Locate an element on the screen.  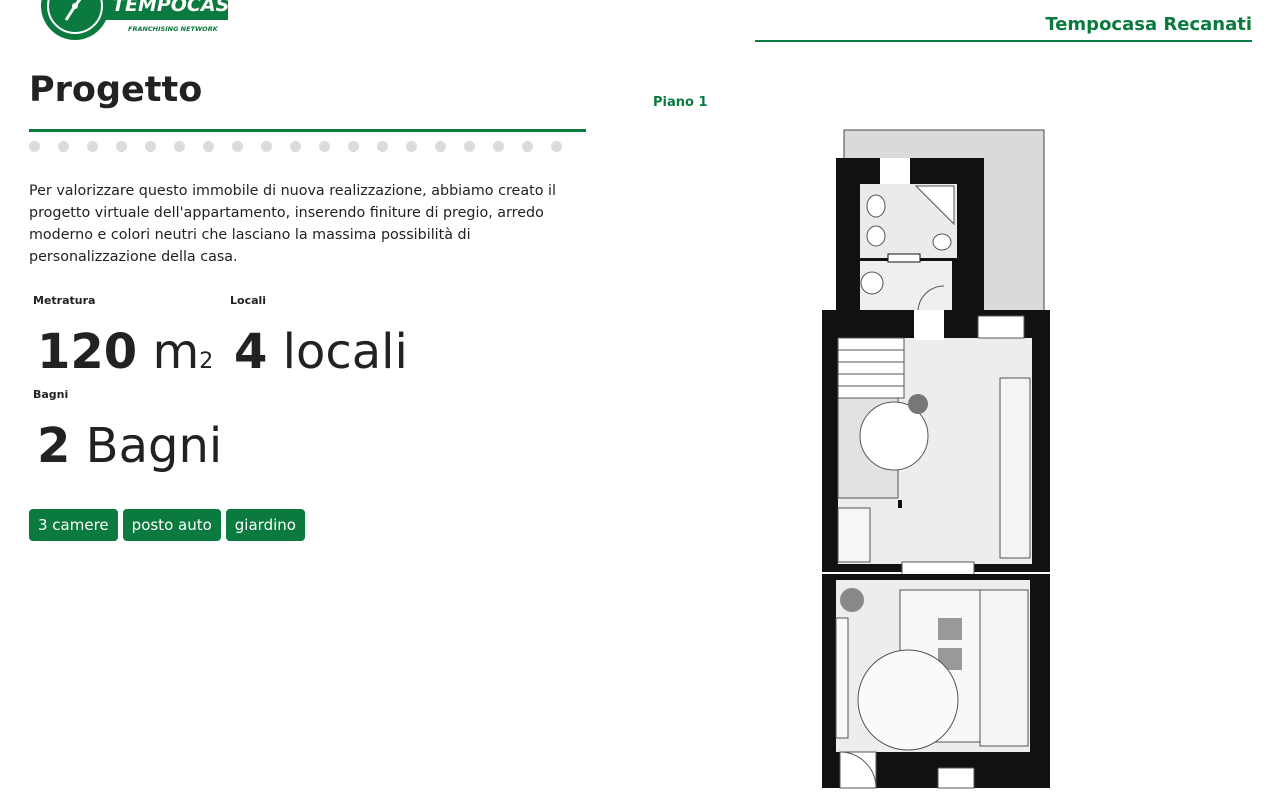
page-title: Progetto is located at coordinates (116, 90).